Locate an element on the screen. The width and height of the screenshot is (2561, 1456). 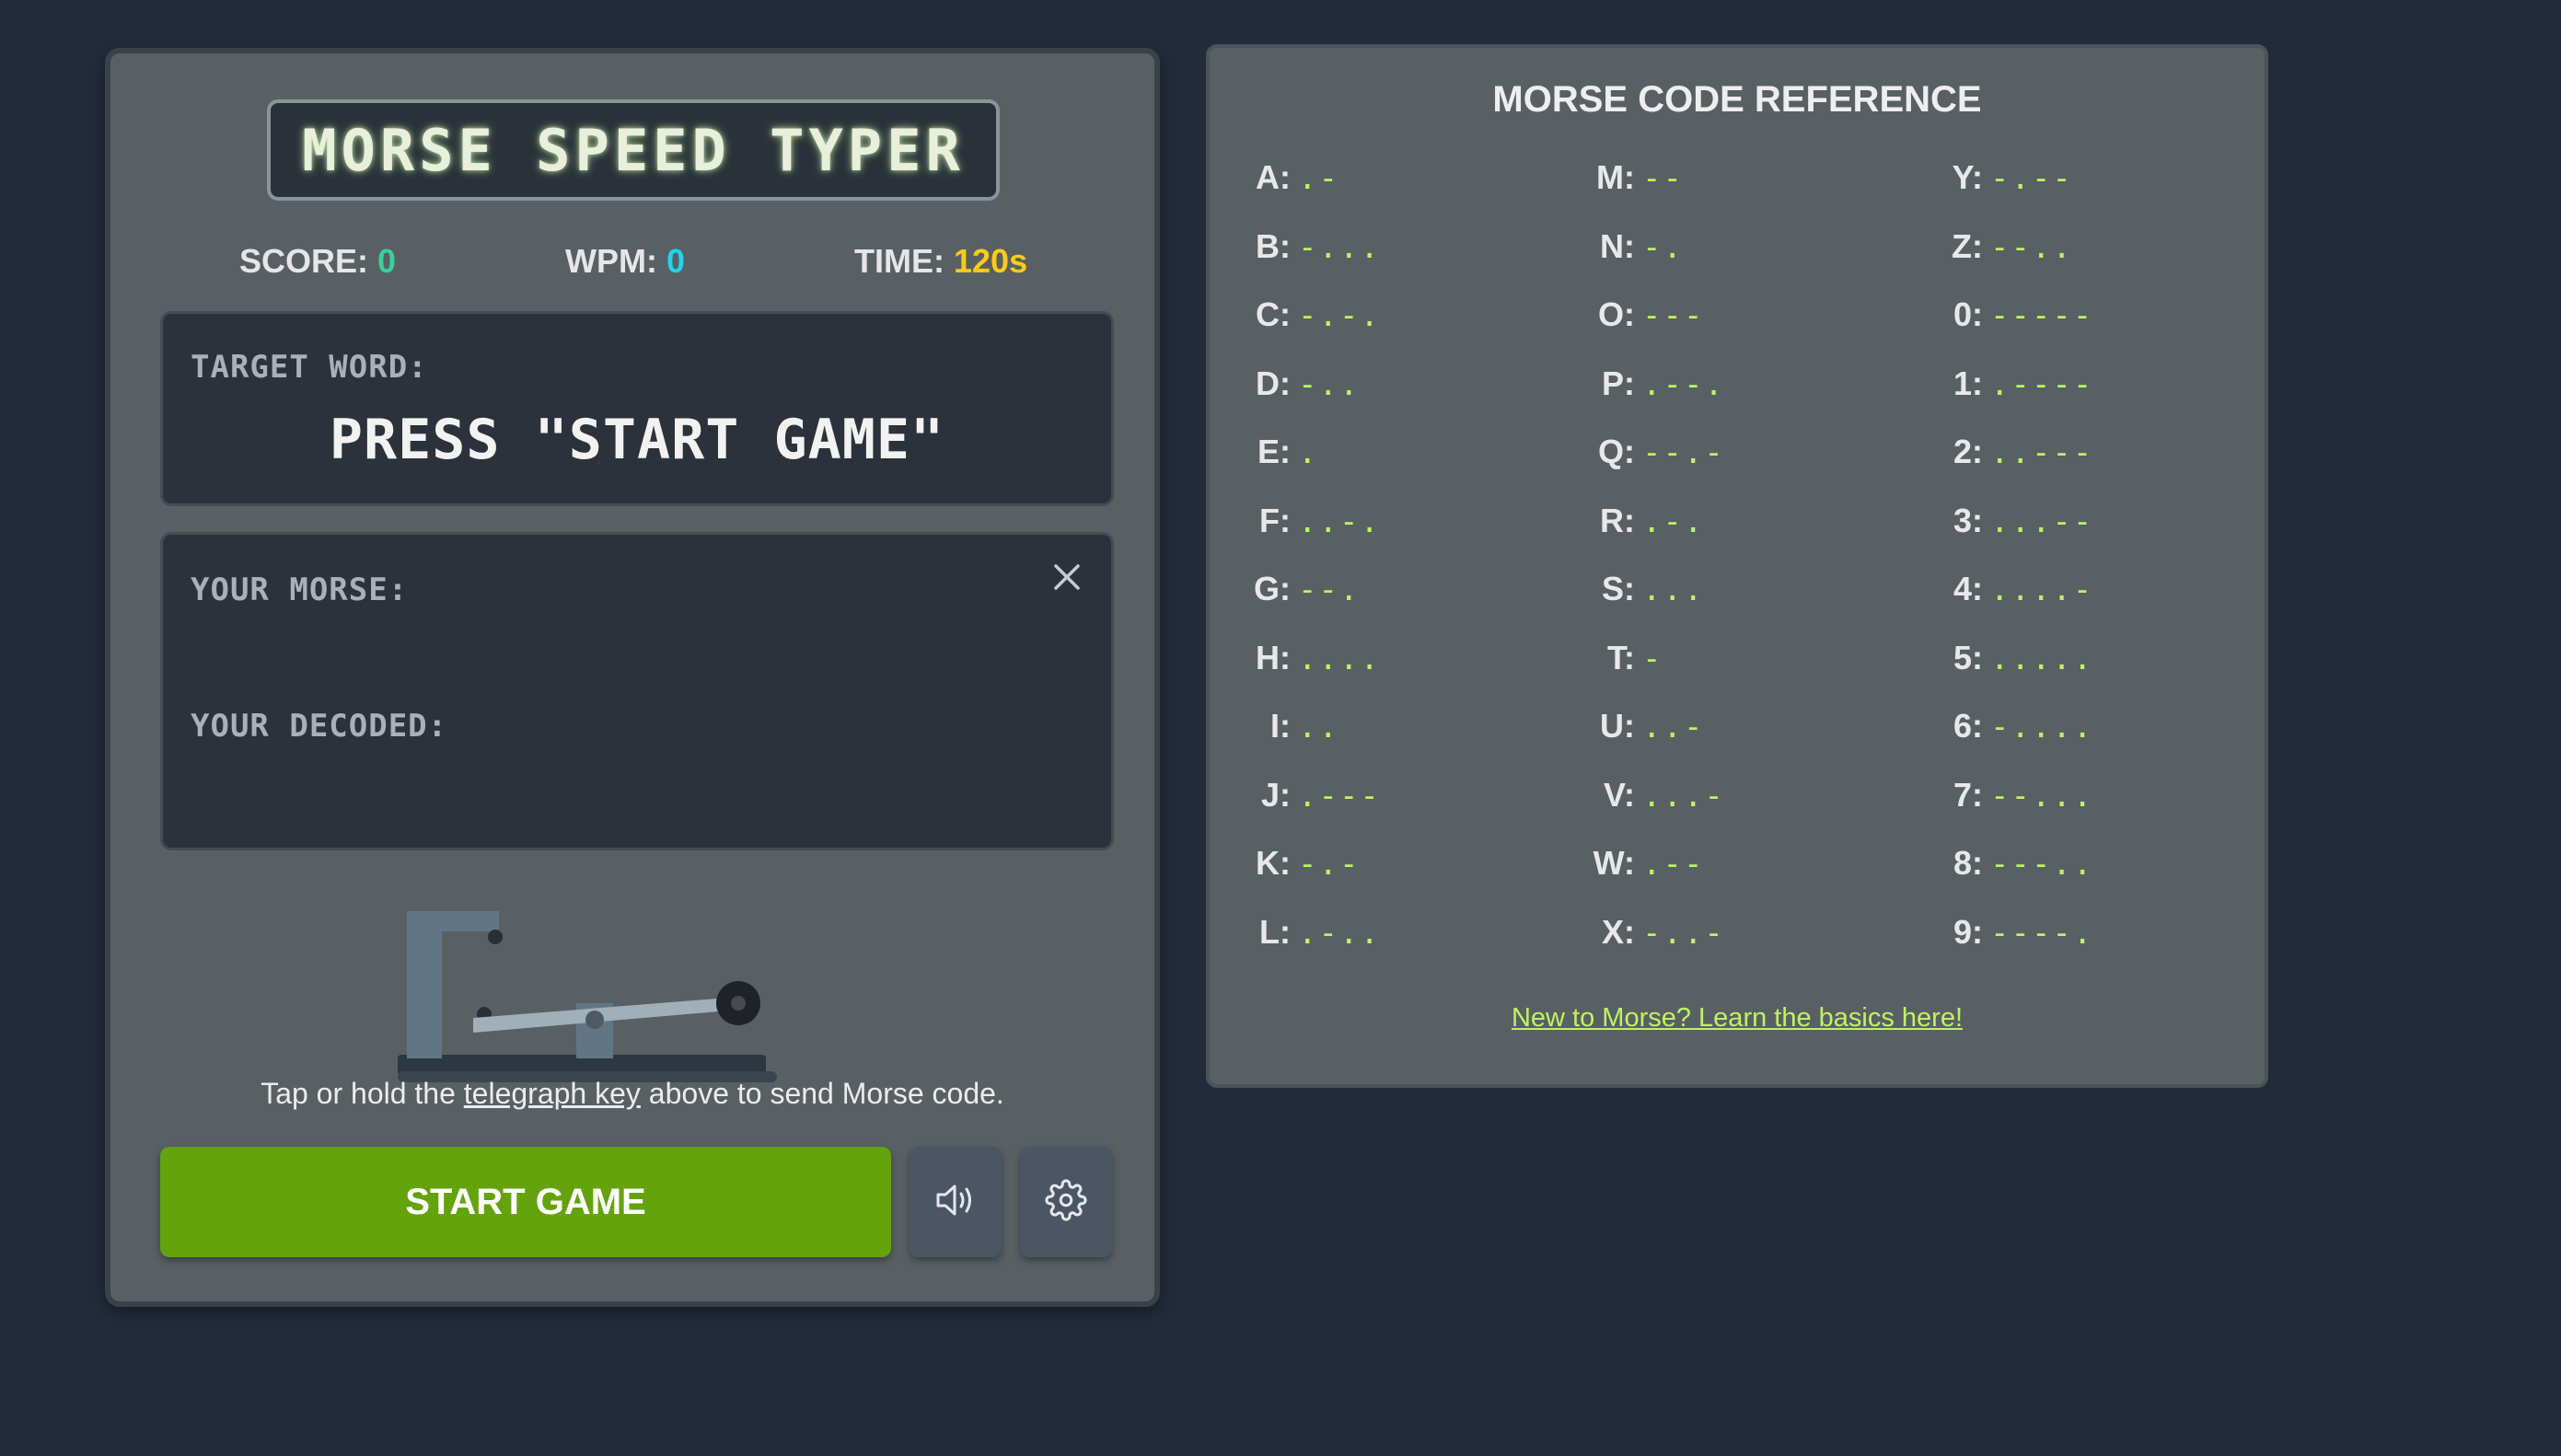
reference-letter: Y: is located at coordinates (1967, 177).